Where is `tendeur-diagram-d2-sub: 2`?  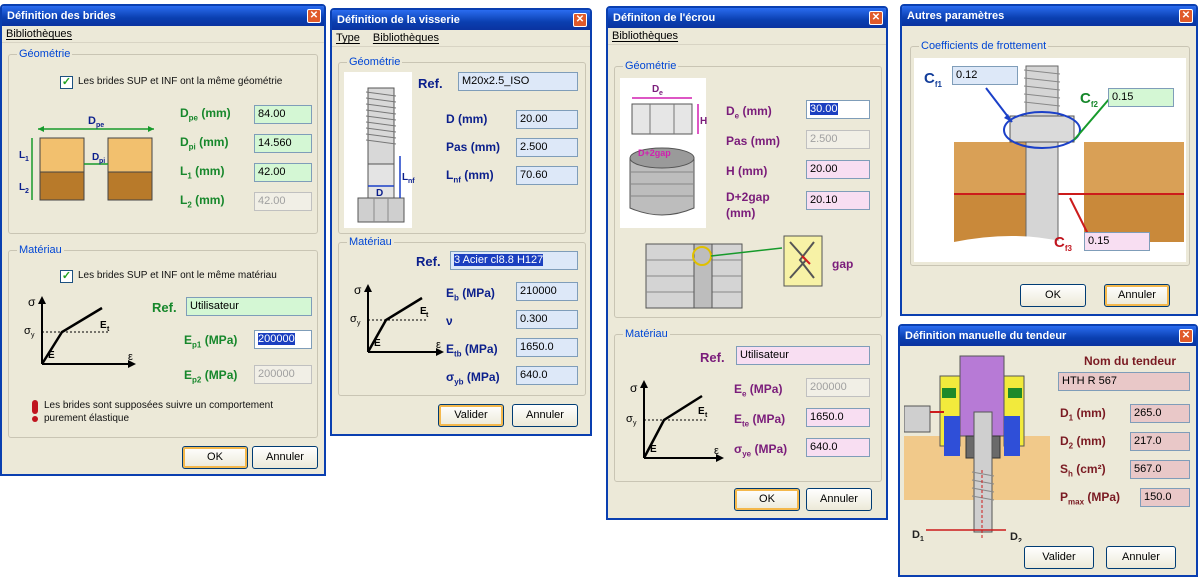
tendeur-diagram-d2-sub: 2 is located at coordinates (1020, 540).